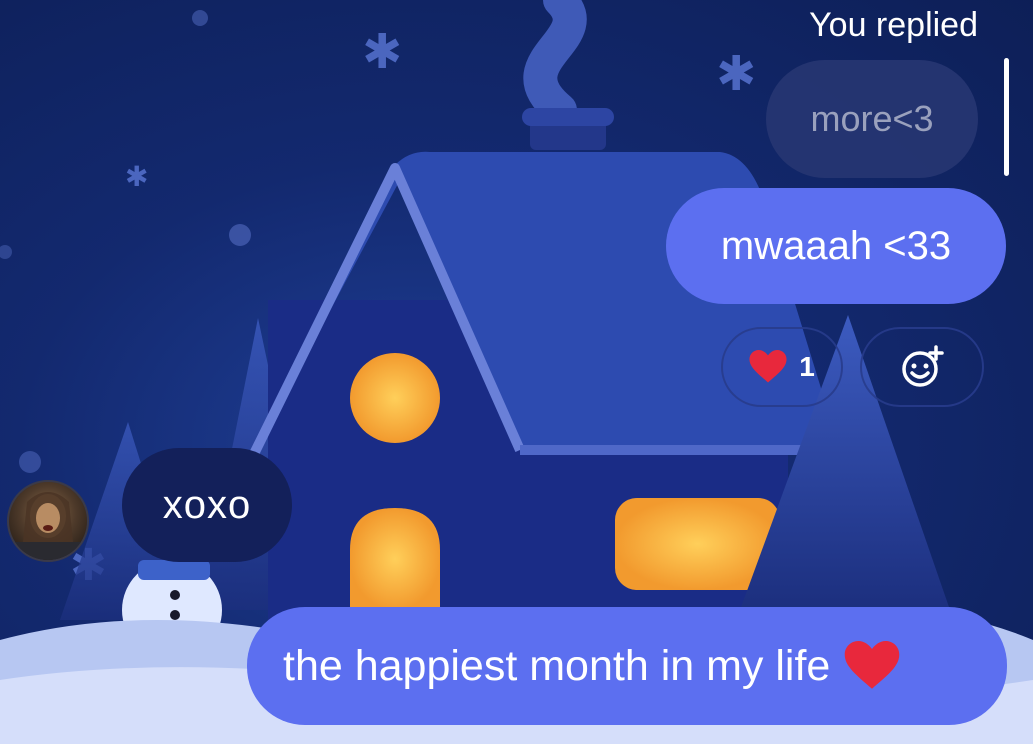  Describe the element at coordinates (1006, 117) in the screenshot. I see `reply-indicator-bar` at that location.